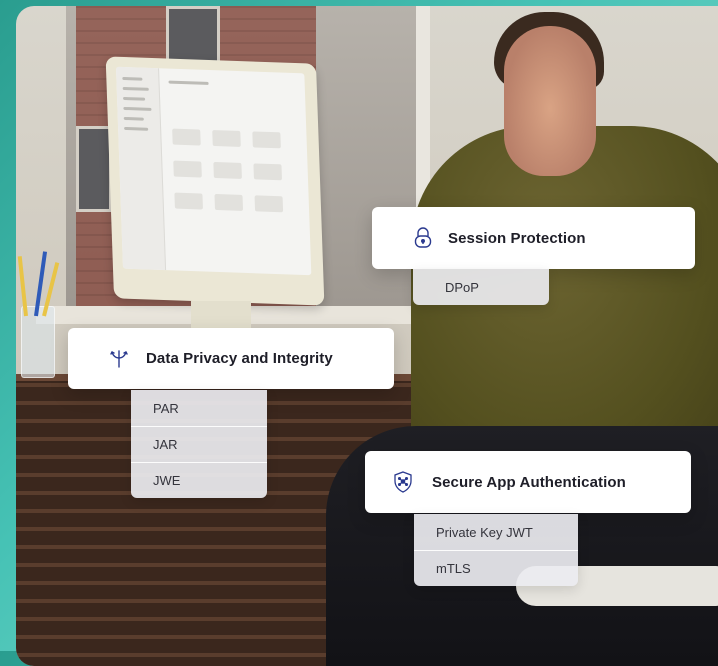  What do you see at coordinates (550, 101) in the screenshot?
I see `person-face` at bounding box center [550, 101].